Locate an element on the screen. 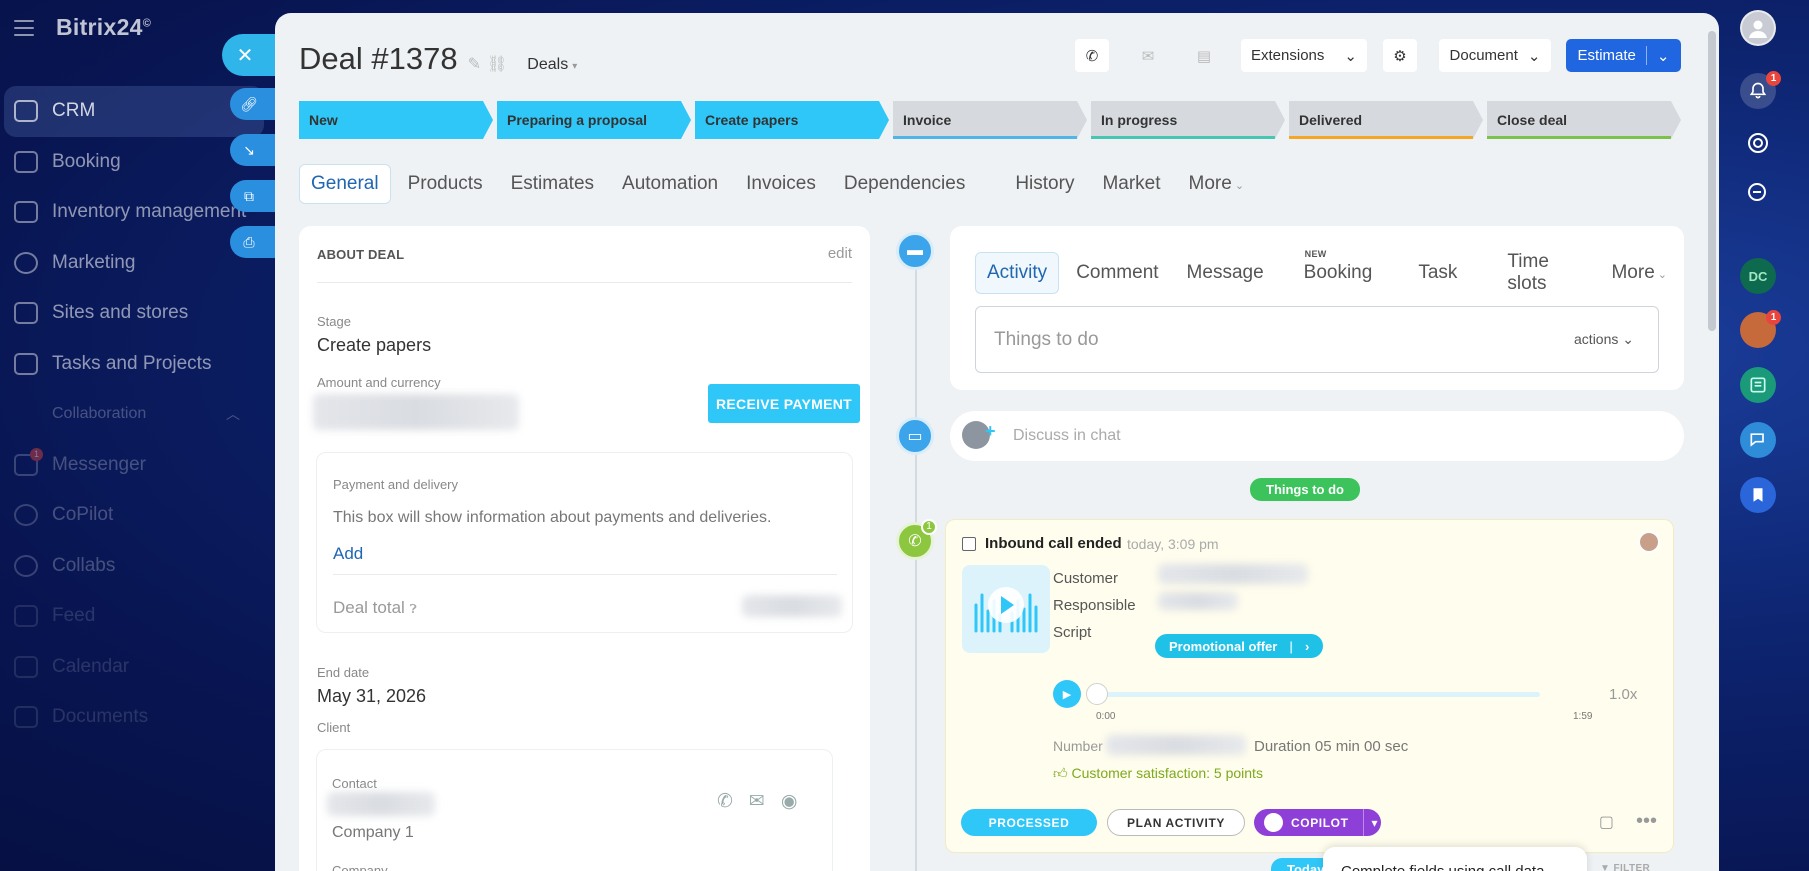 This screenshot has width=1809, height=871. phone-icon: ✆ is located at coordinates (725, 801).